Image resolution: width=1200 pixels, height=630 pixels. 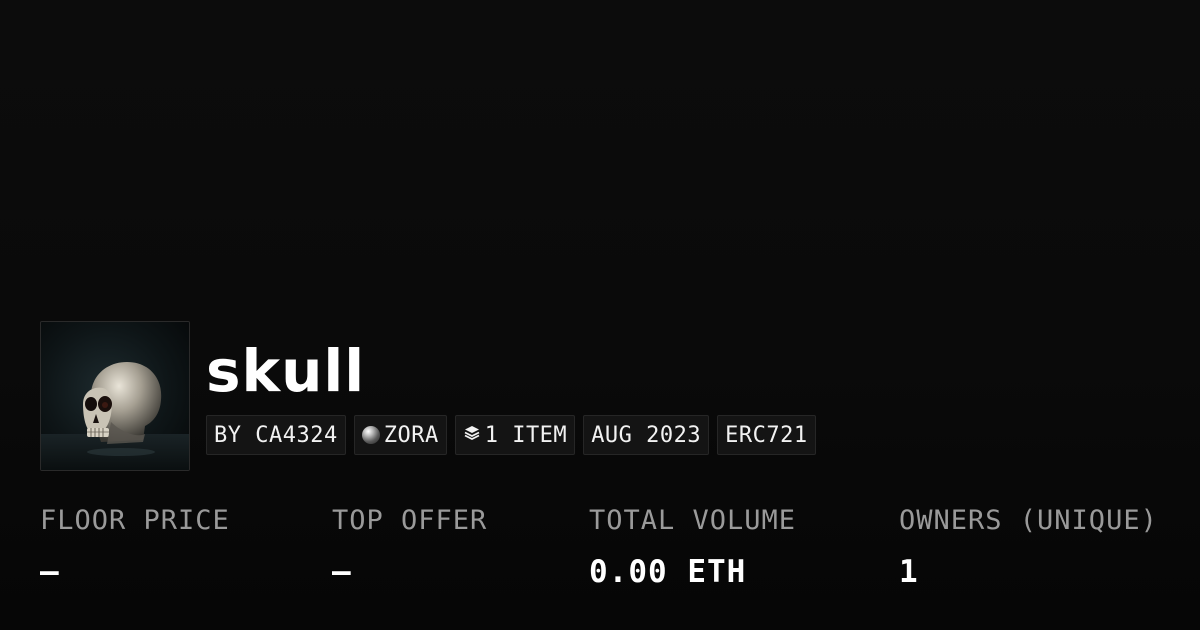 What do you see at coordinates (692, 548) in the screenshot?
I see `stat-total-volume: TOTAL VOLUME 0.00 ETH` at bounding box center [692, 548].